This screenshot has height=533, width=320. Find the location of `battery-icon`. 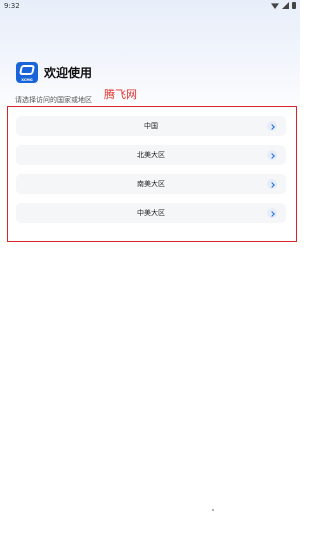

battery-icon is located at coordinates (294, 5).